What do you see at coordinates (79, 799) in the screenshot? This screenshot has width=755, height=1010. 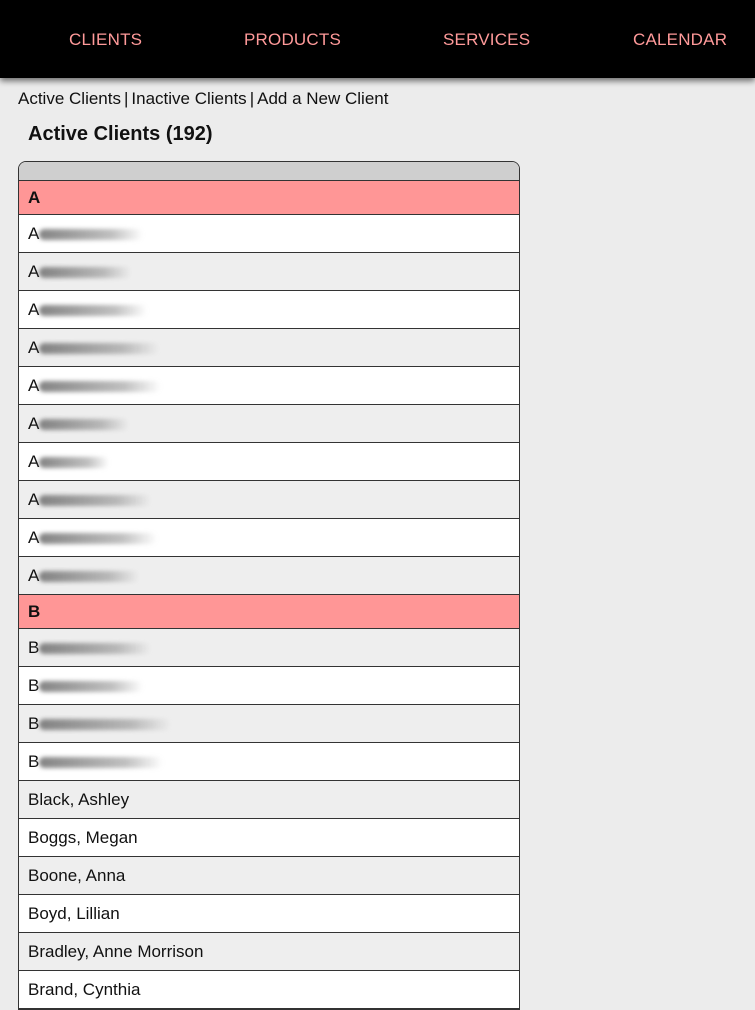 I see `client-name: Black, Ashley` at bounding box center [79, 799].